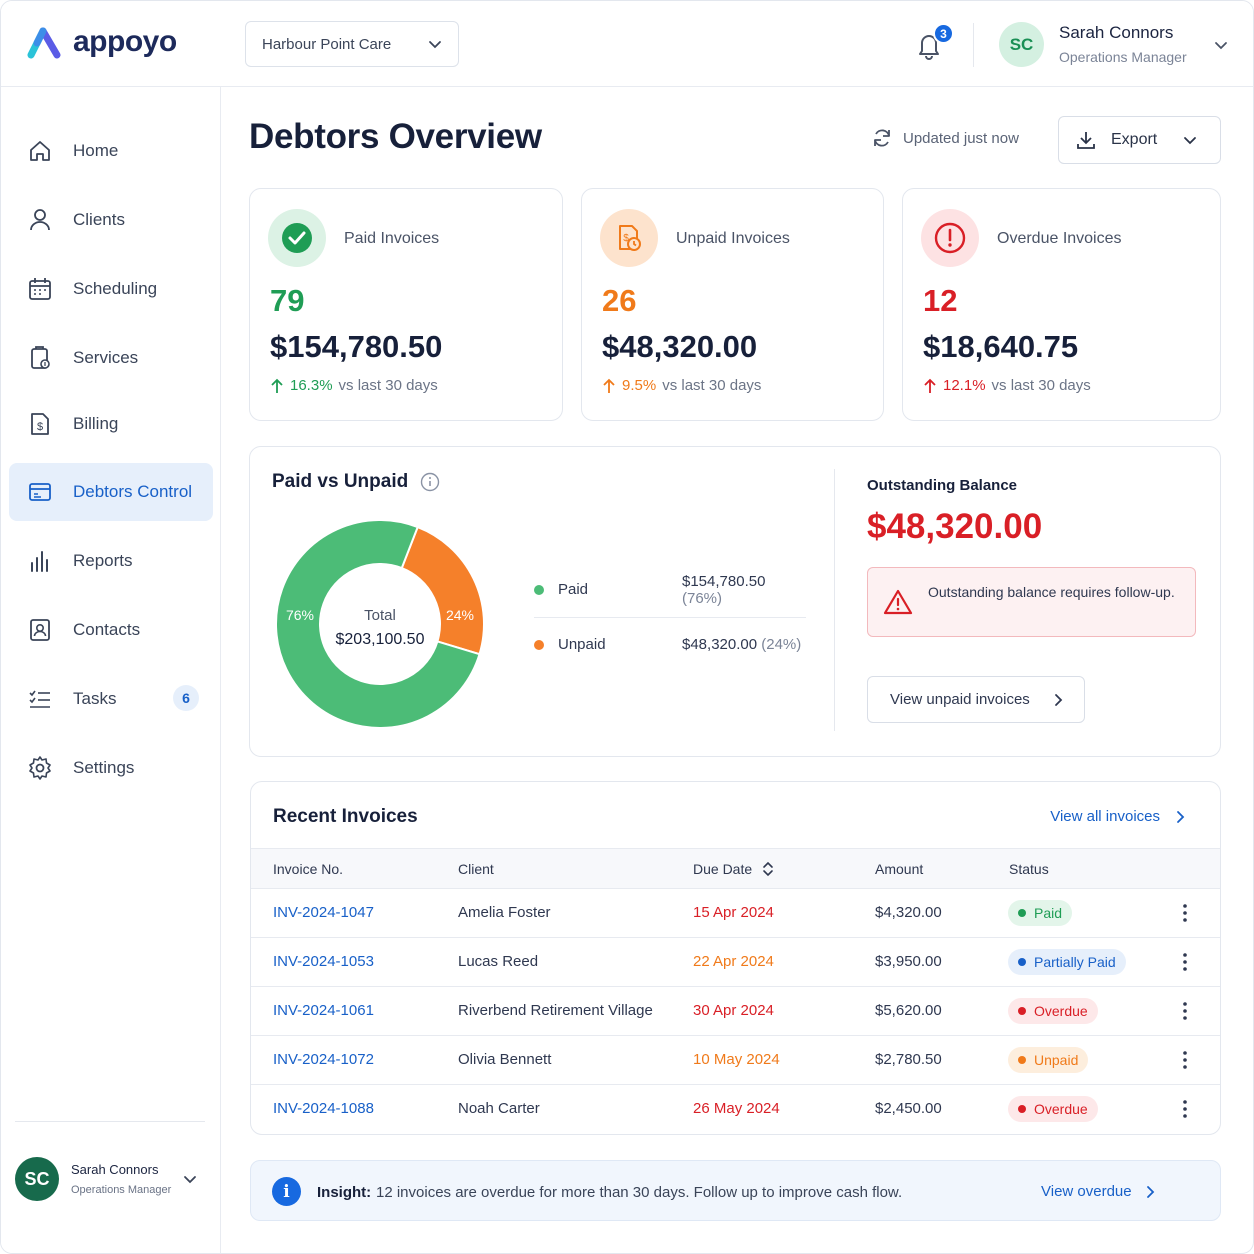  What do you see at coordinates (504, 912) in the screenshot?
I see `client-name: Amelia Foster` at bounding box center [504, 912].